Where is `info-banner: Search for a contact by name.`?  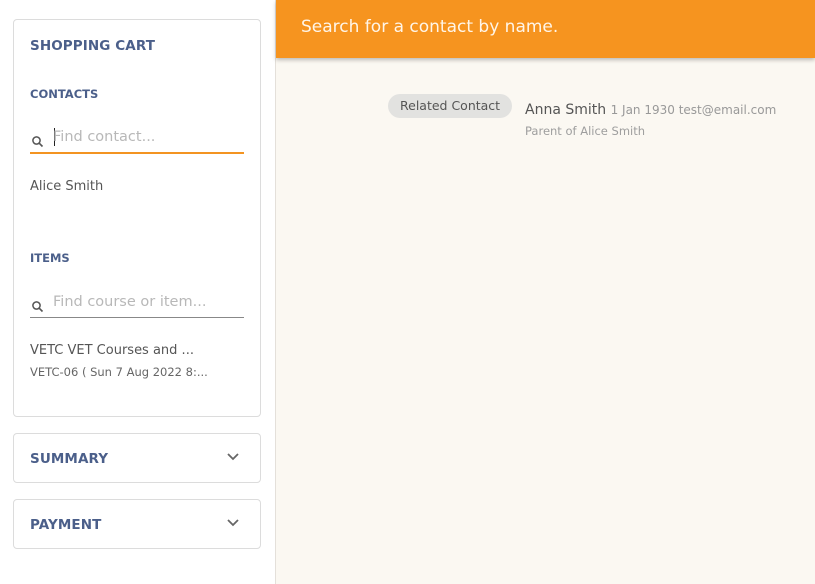 info-banner: Search for a contact by name. is located at coordinates (545, 29).